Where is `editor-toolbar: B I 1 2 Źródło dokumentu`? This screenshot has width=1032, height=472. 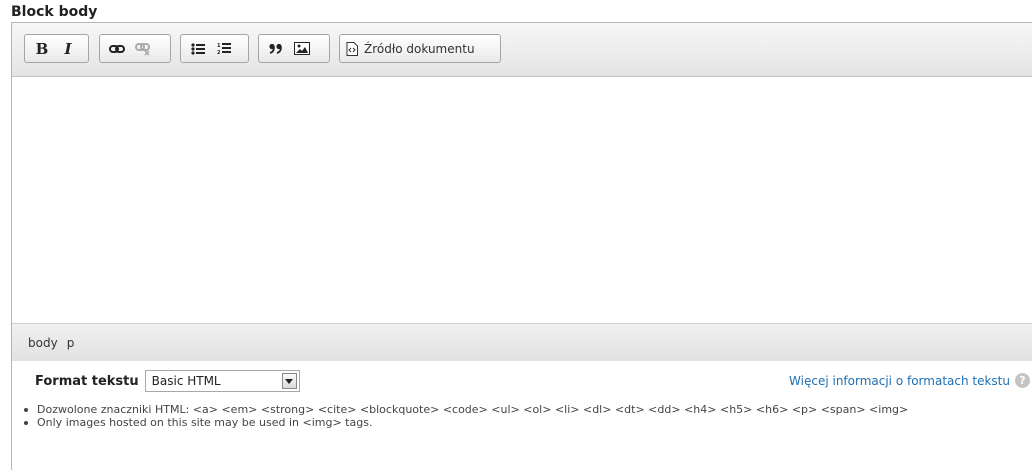
editor-toolbar: B I 1 2 Źródło dokumentu is located at coordinates (522, 50).